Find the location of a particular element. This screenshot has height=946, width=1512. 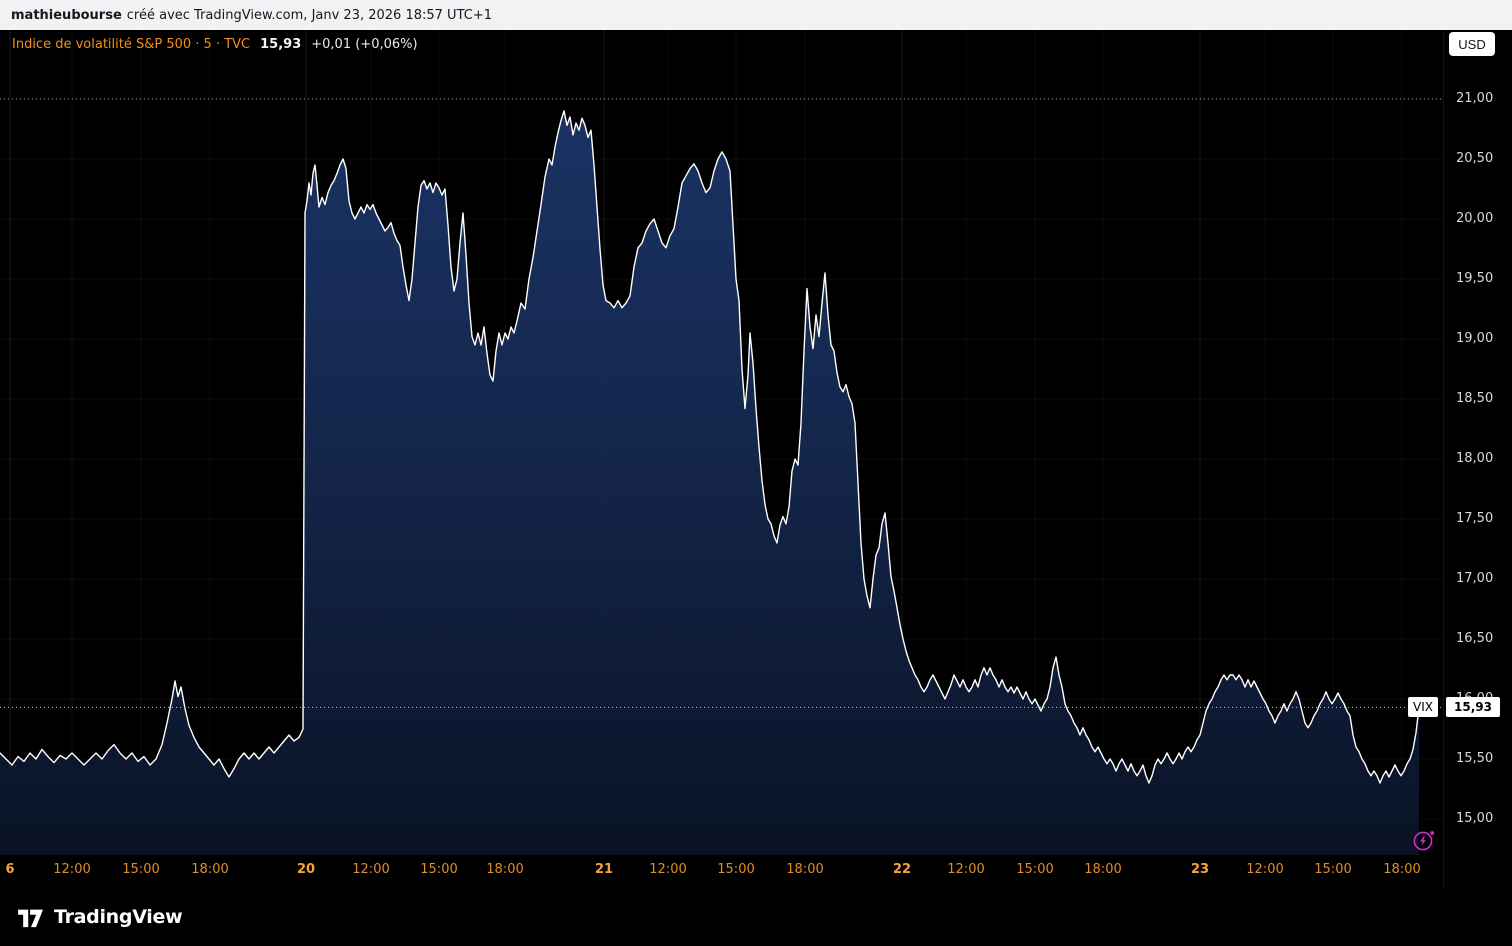

legend-change: +0,01 (+0,06%) is located at coordinates (364, 44).